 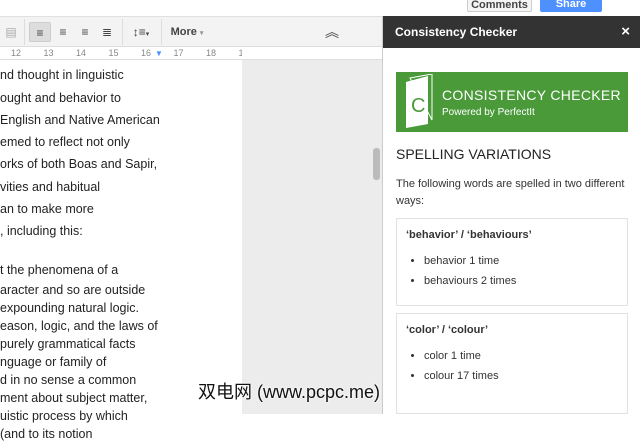 I want to click on watermark: 双电网 (www.pcpc.me), so click(x=289, y=392).